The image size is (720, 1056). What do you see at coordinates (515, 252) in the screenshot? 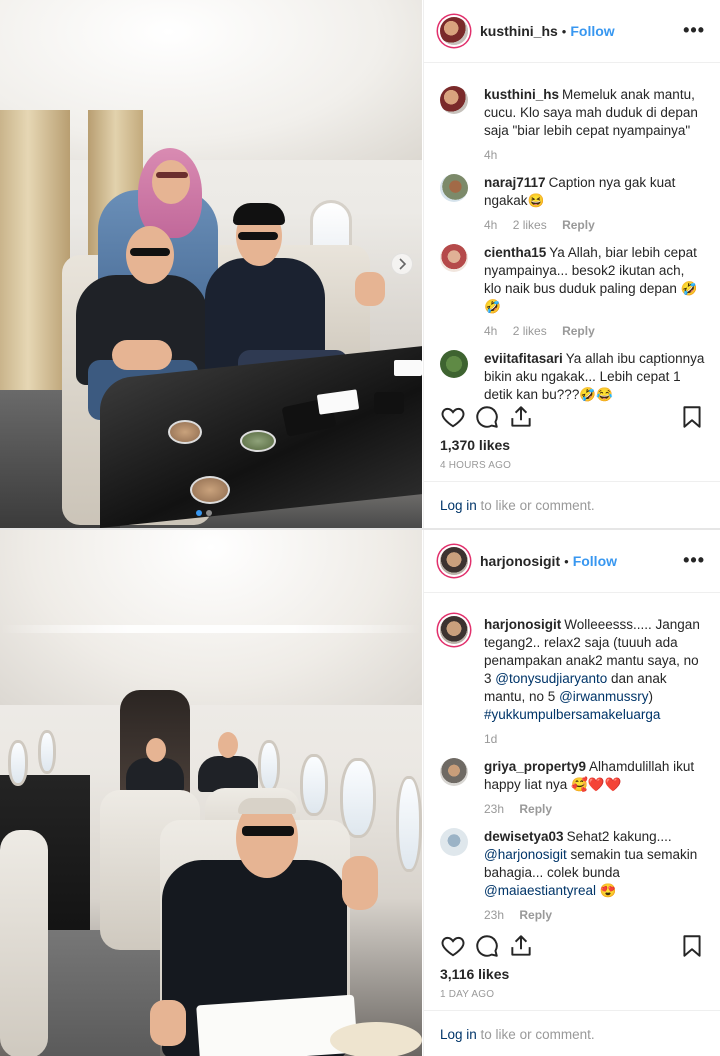
I see `username-link: cientha15` at bounding box center [515, 252].